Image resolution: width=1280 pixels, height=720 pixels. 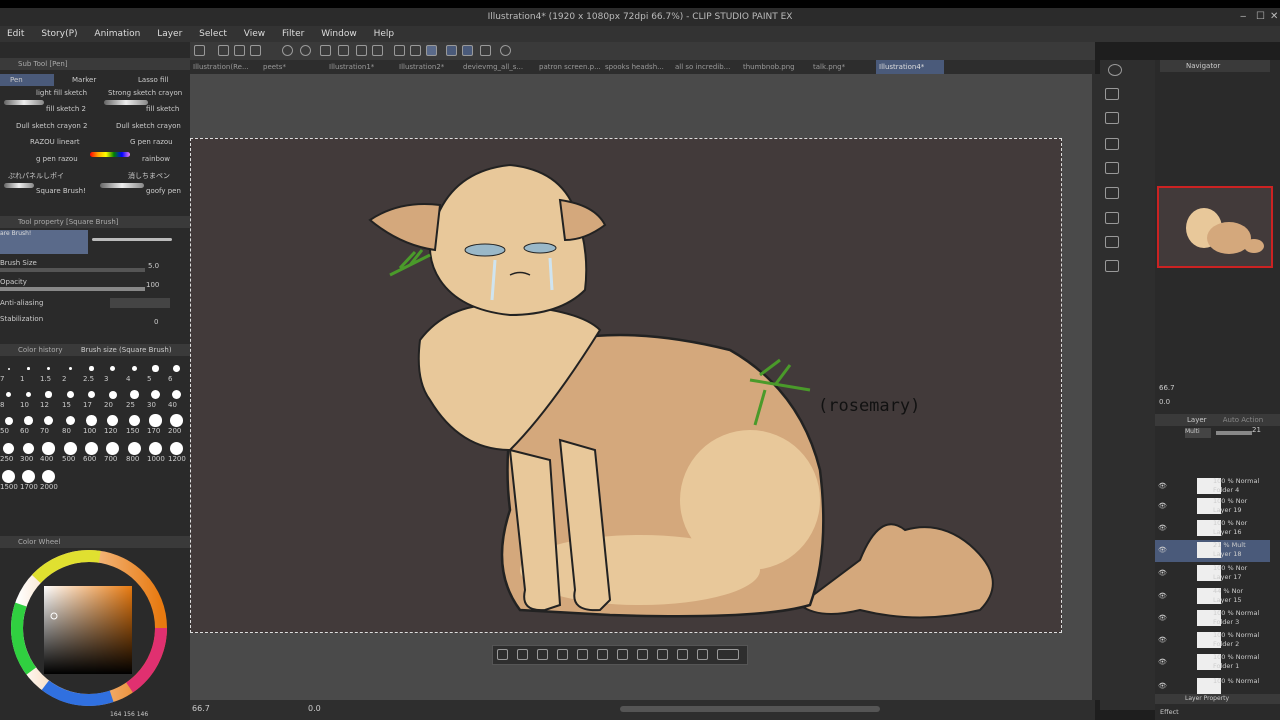 I want to click on minimize-icon: ‒, so click(x=1243, y=17).